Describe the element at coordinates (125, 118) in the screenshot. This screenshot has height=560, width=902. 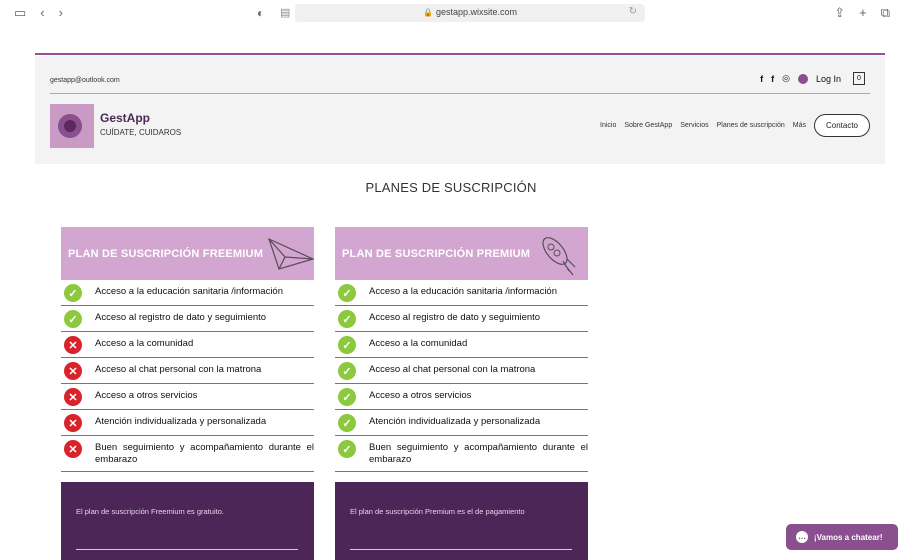
I see `site-brand: GestApp` at that location.